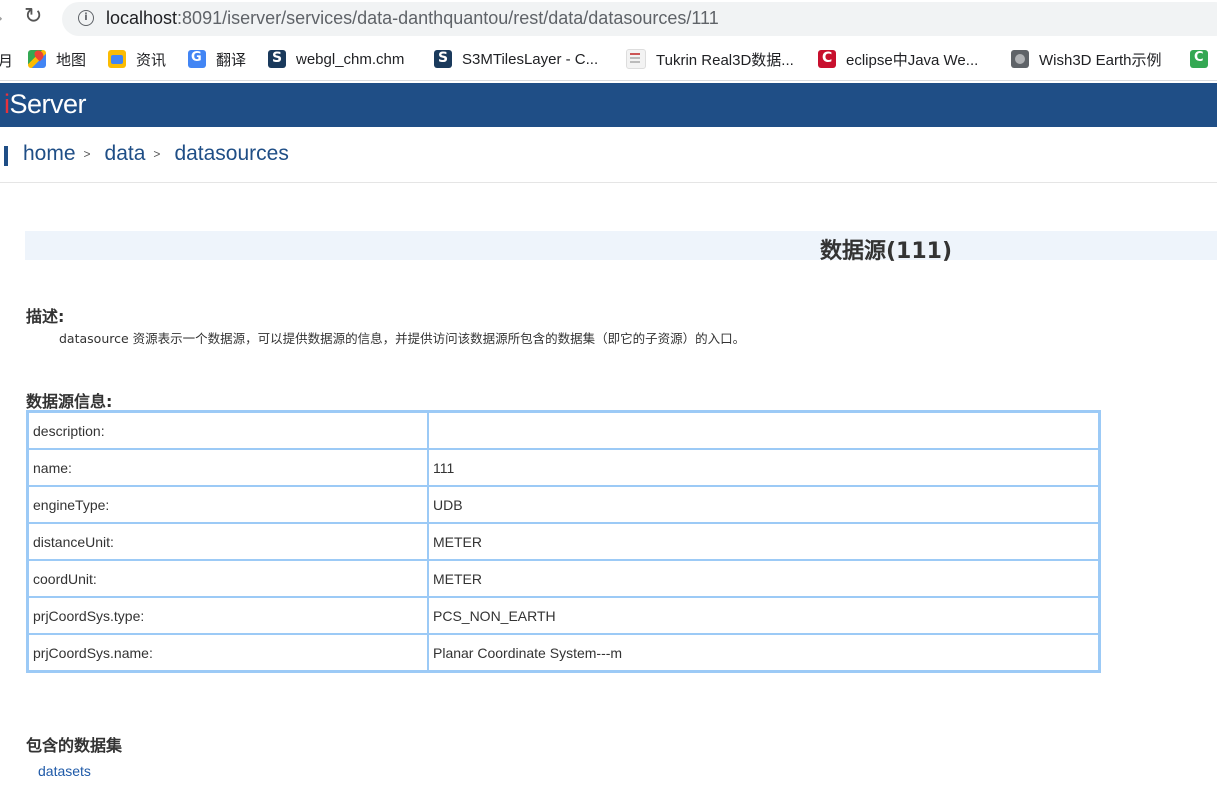  What do you see at coordinates (74, 745) in the screenshot?
I see `datasets-heading: 包含的数据集` at bounding box center [74, 745].